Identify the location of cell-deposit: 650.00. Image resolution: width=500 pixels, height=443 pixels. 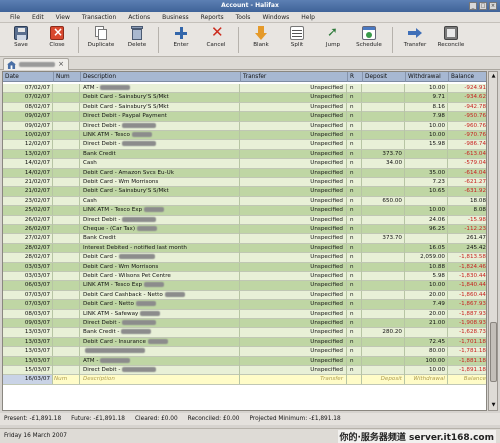
(384, 201).